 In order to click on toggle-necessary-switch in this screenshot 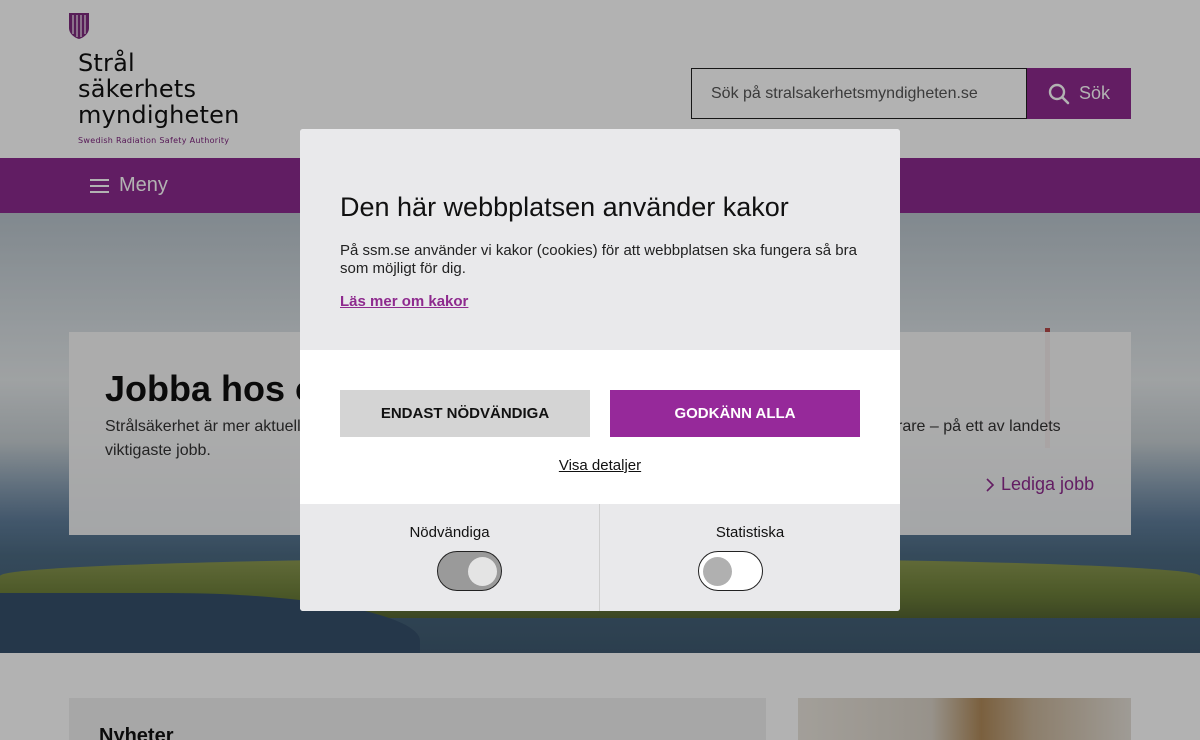, I will do `click(469, 571)`.